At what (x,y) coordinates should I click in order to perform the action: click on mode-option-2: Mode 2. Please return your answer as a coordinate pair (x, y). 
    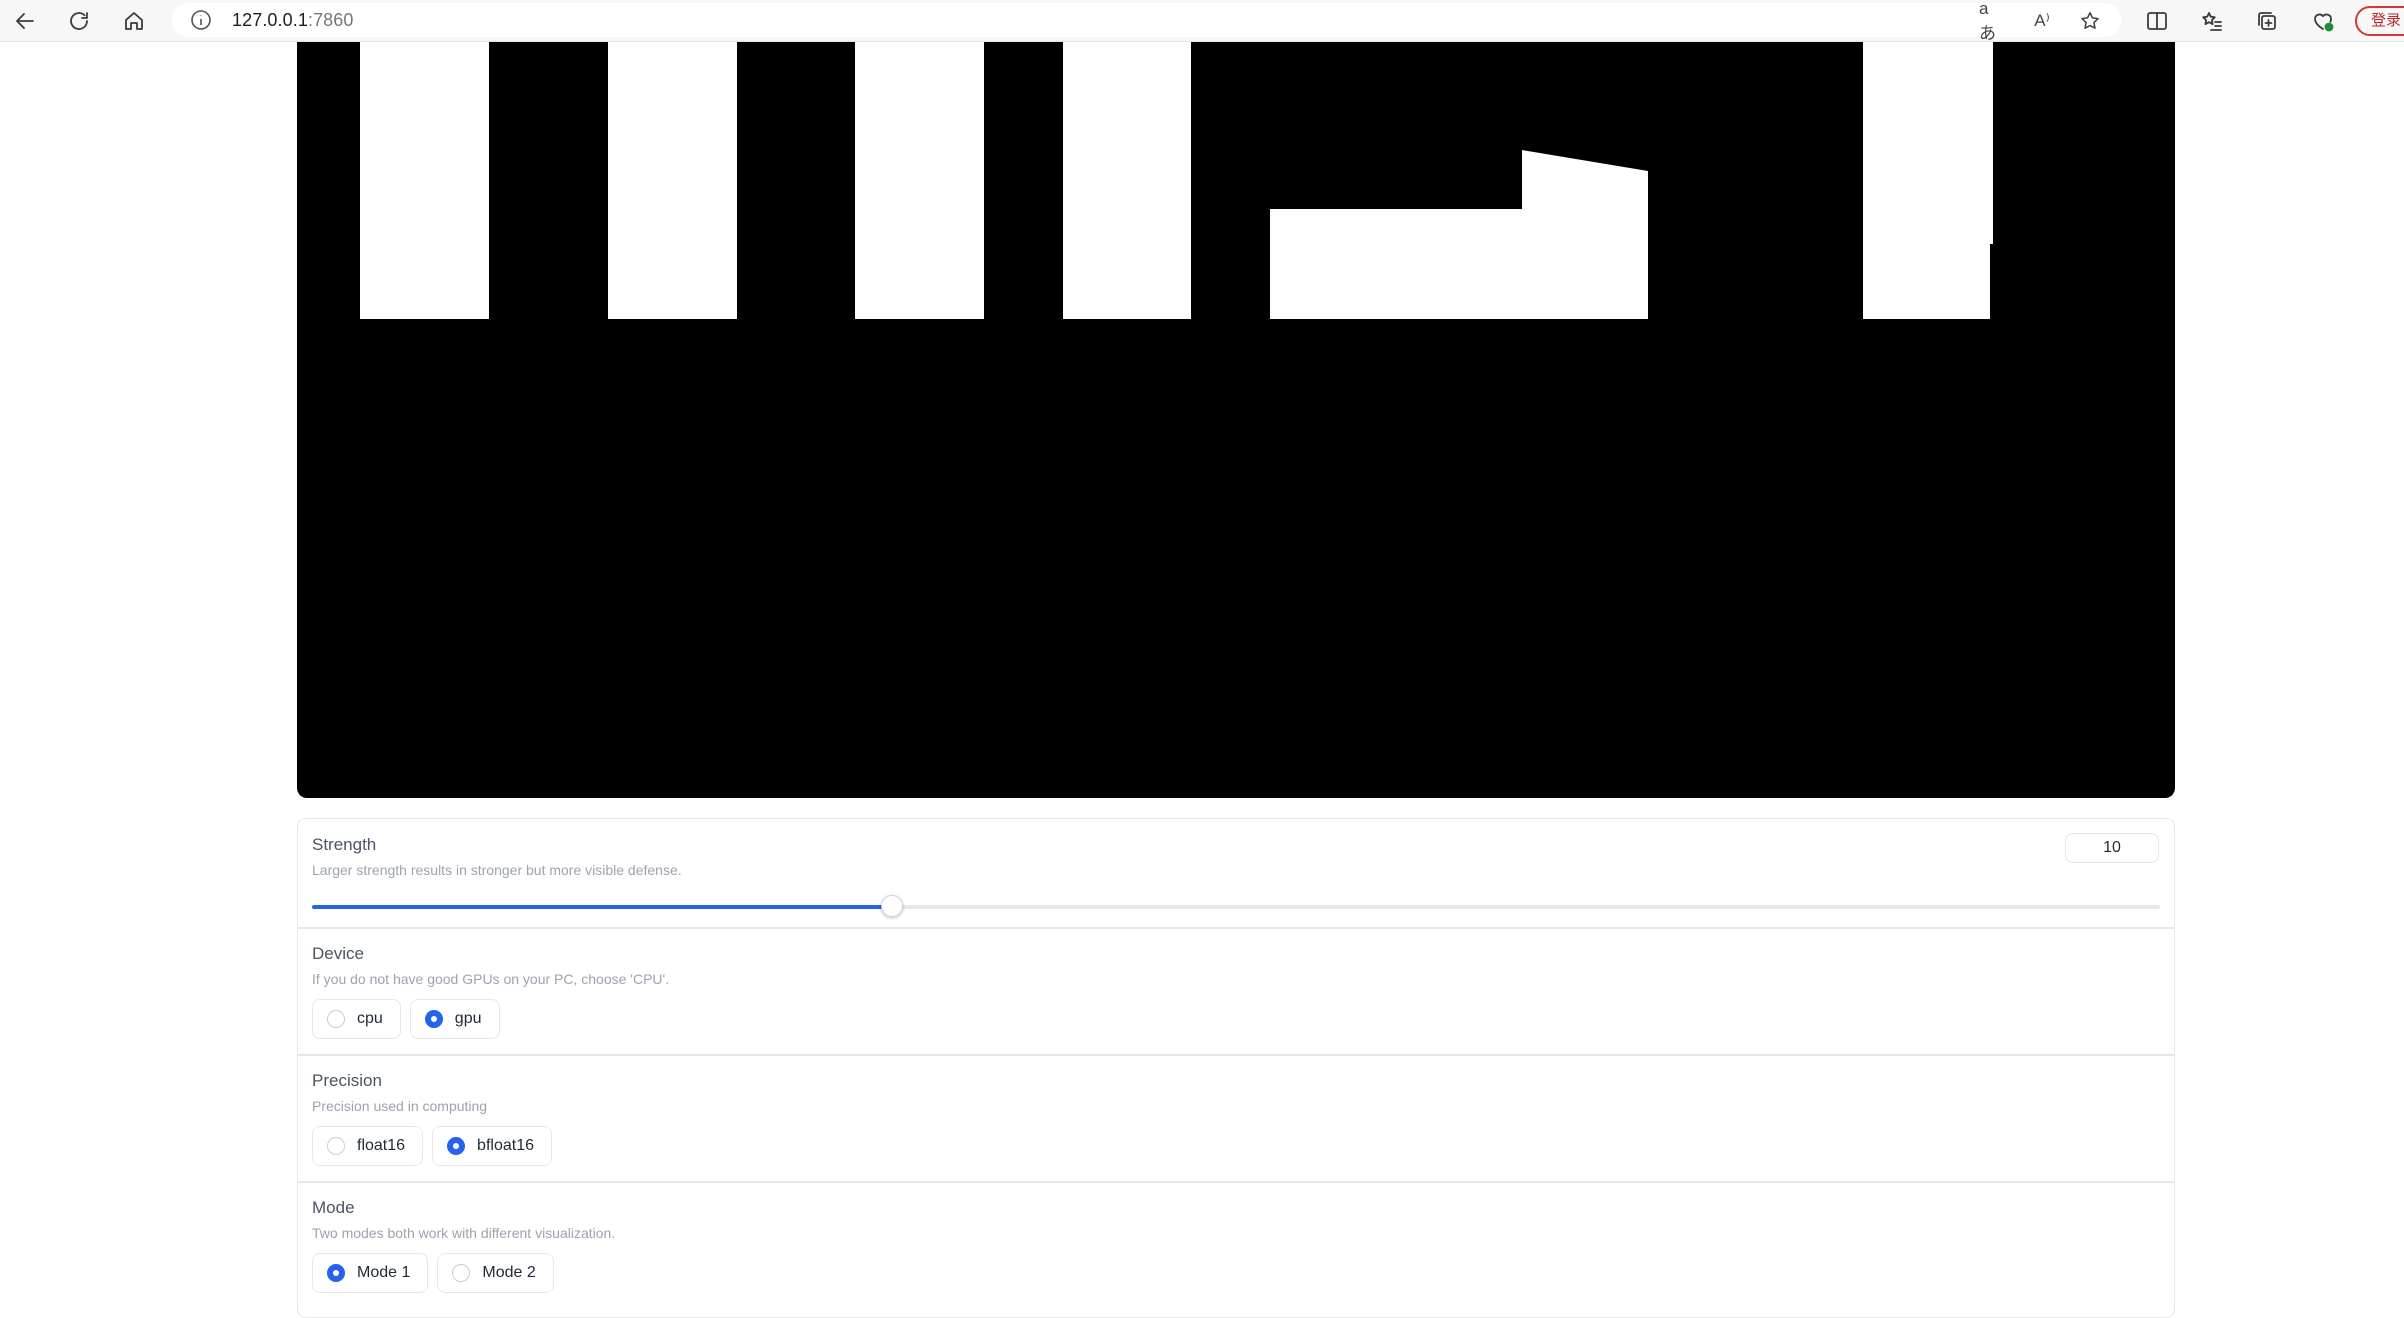
    Looking at the image, I should click on (495, 1273).